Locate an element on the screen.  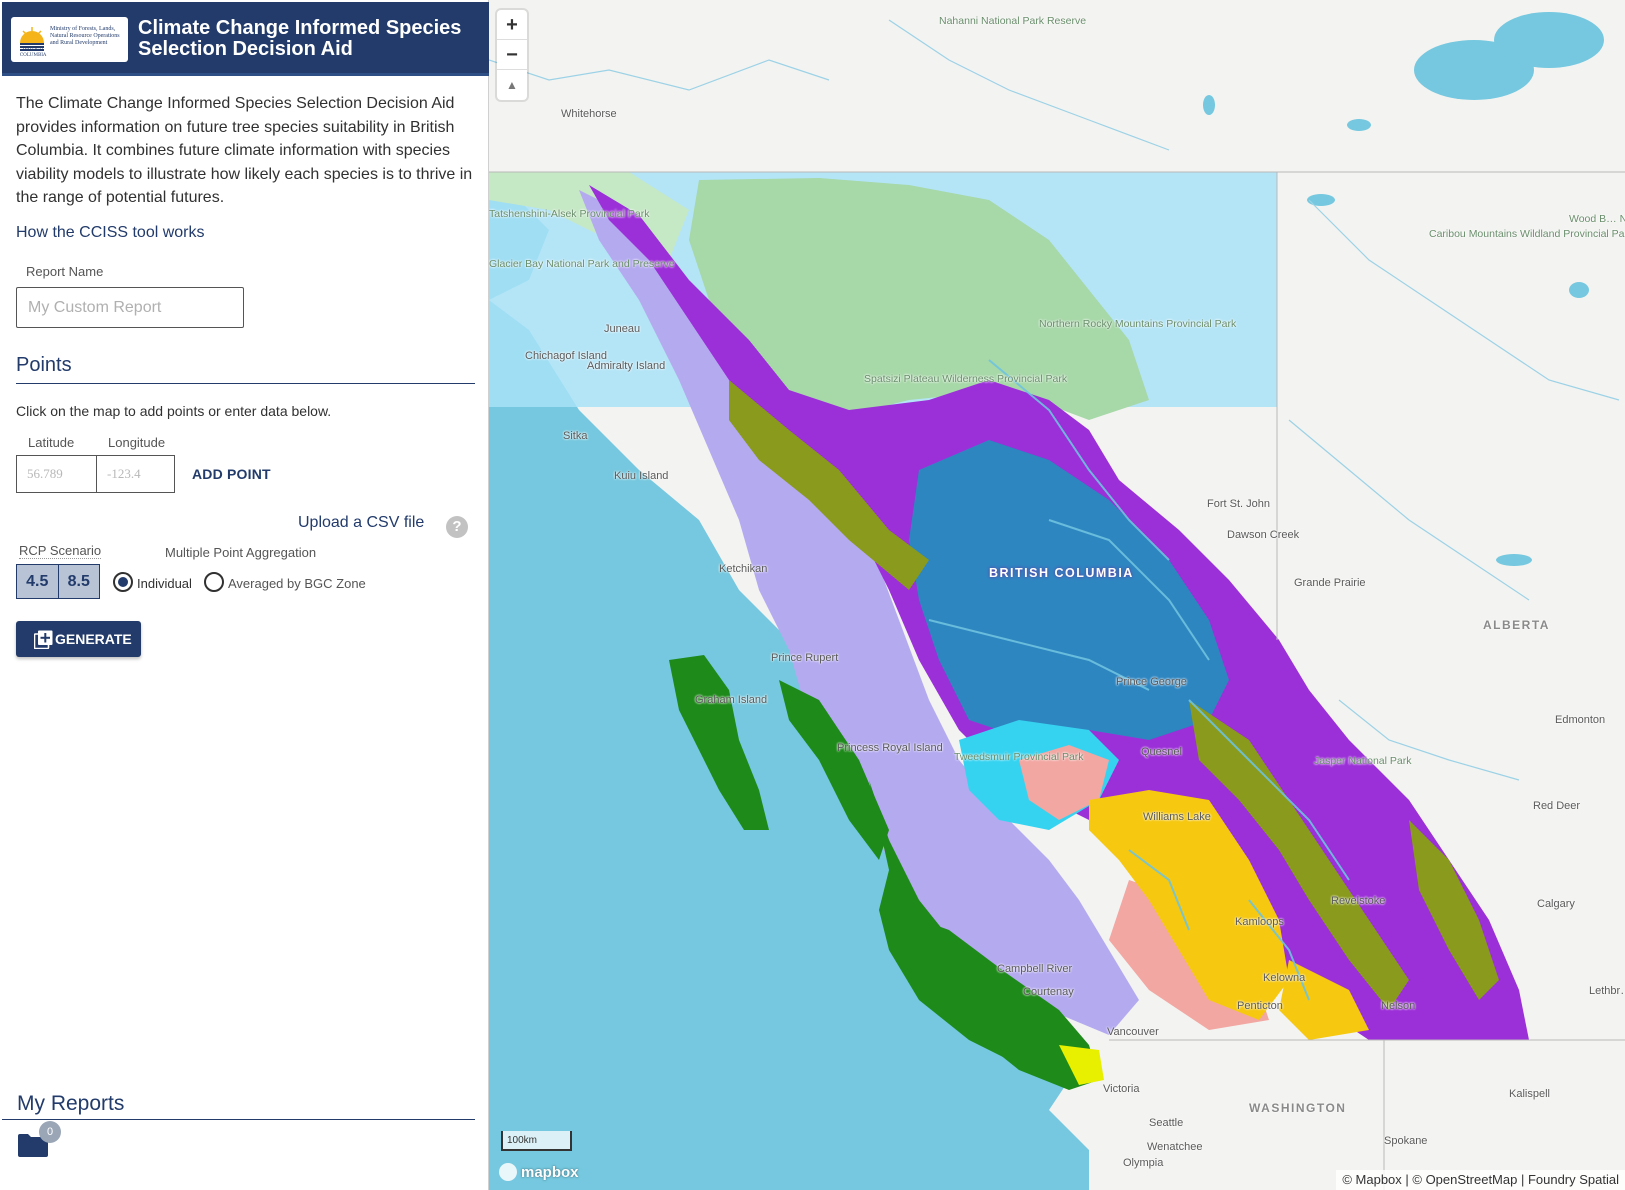
map-label-sitka: Sitka is located at coordinates (575, 436).